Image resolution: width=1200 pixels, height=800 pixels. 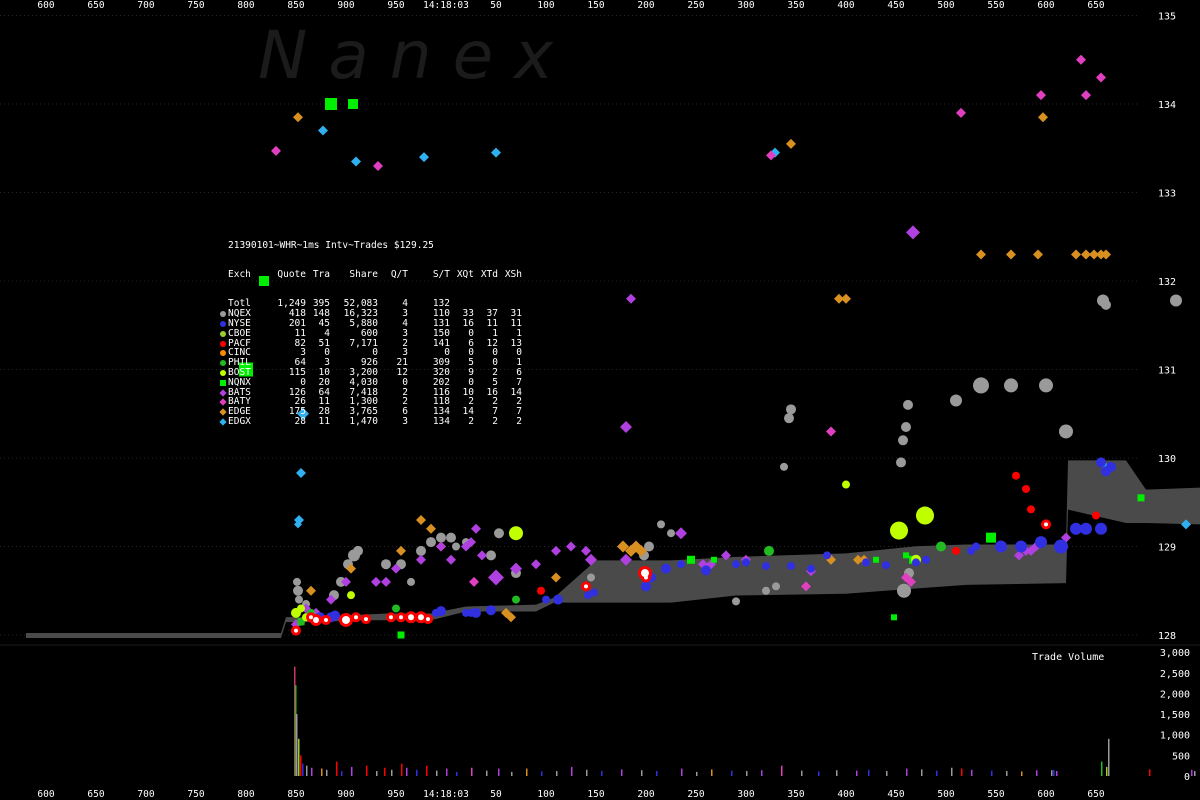 I want to click on x-tick-1-6: 900, so click(x=345, y=794).